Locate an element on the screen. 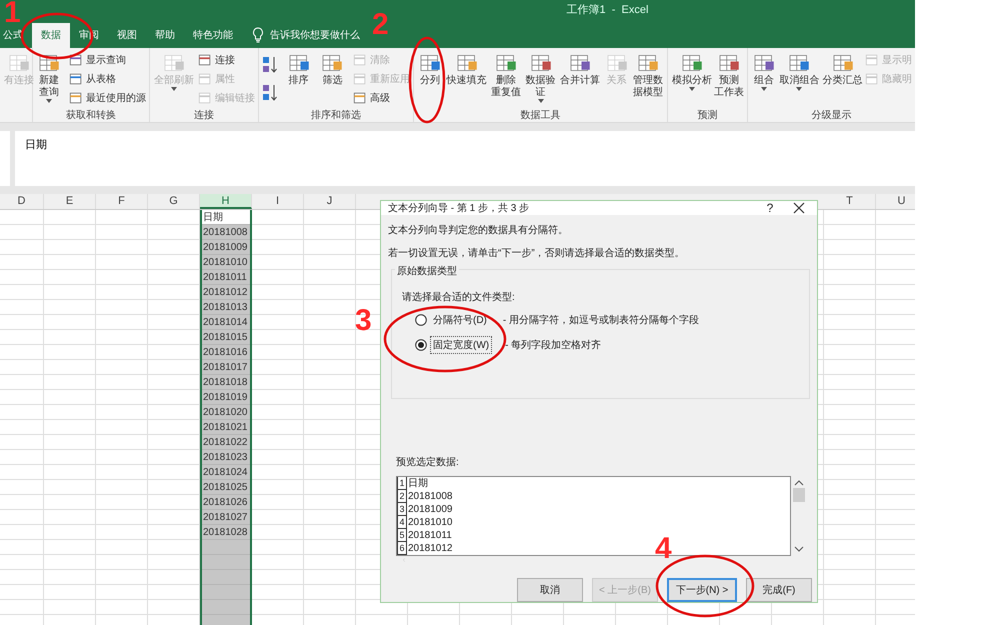 The height and width of the screenshot is (625, 1000). ribbon-button: 数据验 证 is located at coordinates (540, 77).